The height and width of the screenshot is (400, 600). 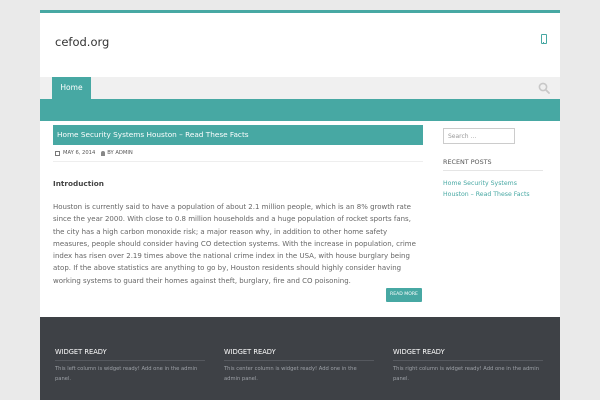 What do you see at coordinates (467, 162) in the screenshot?
I see `recent-posts-title: RECENT POSTS` at bounding box center [467, 162].